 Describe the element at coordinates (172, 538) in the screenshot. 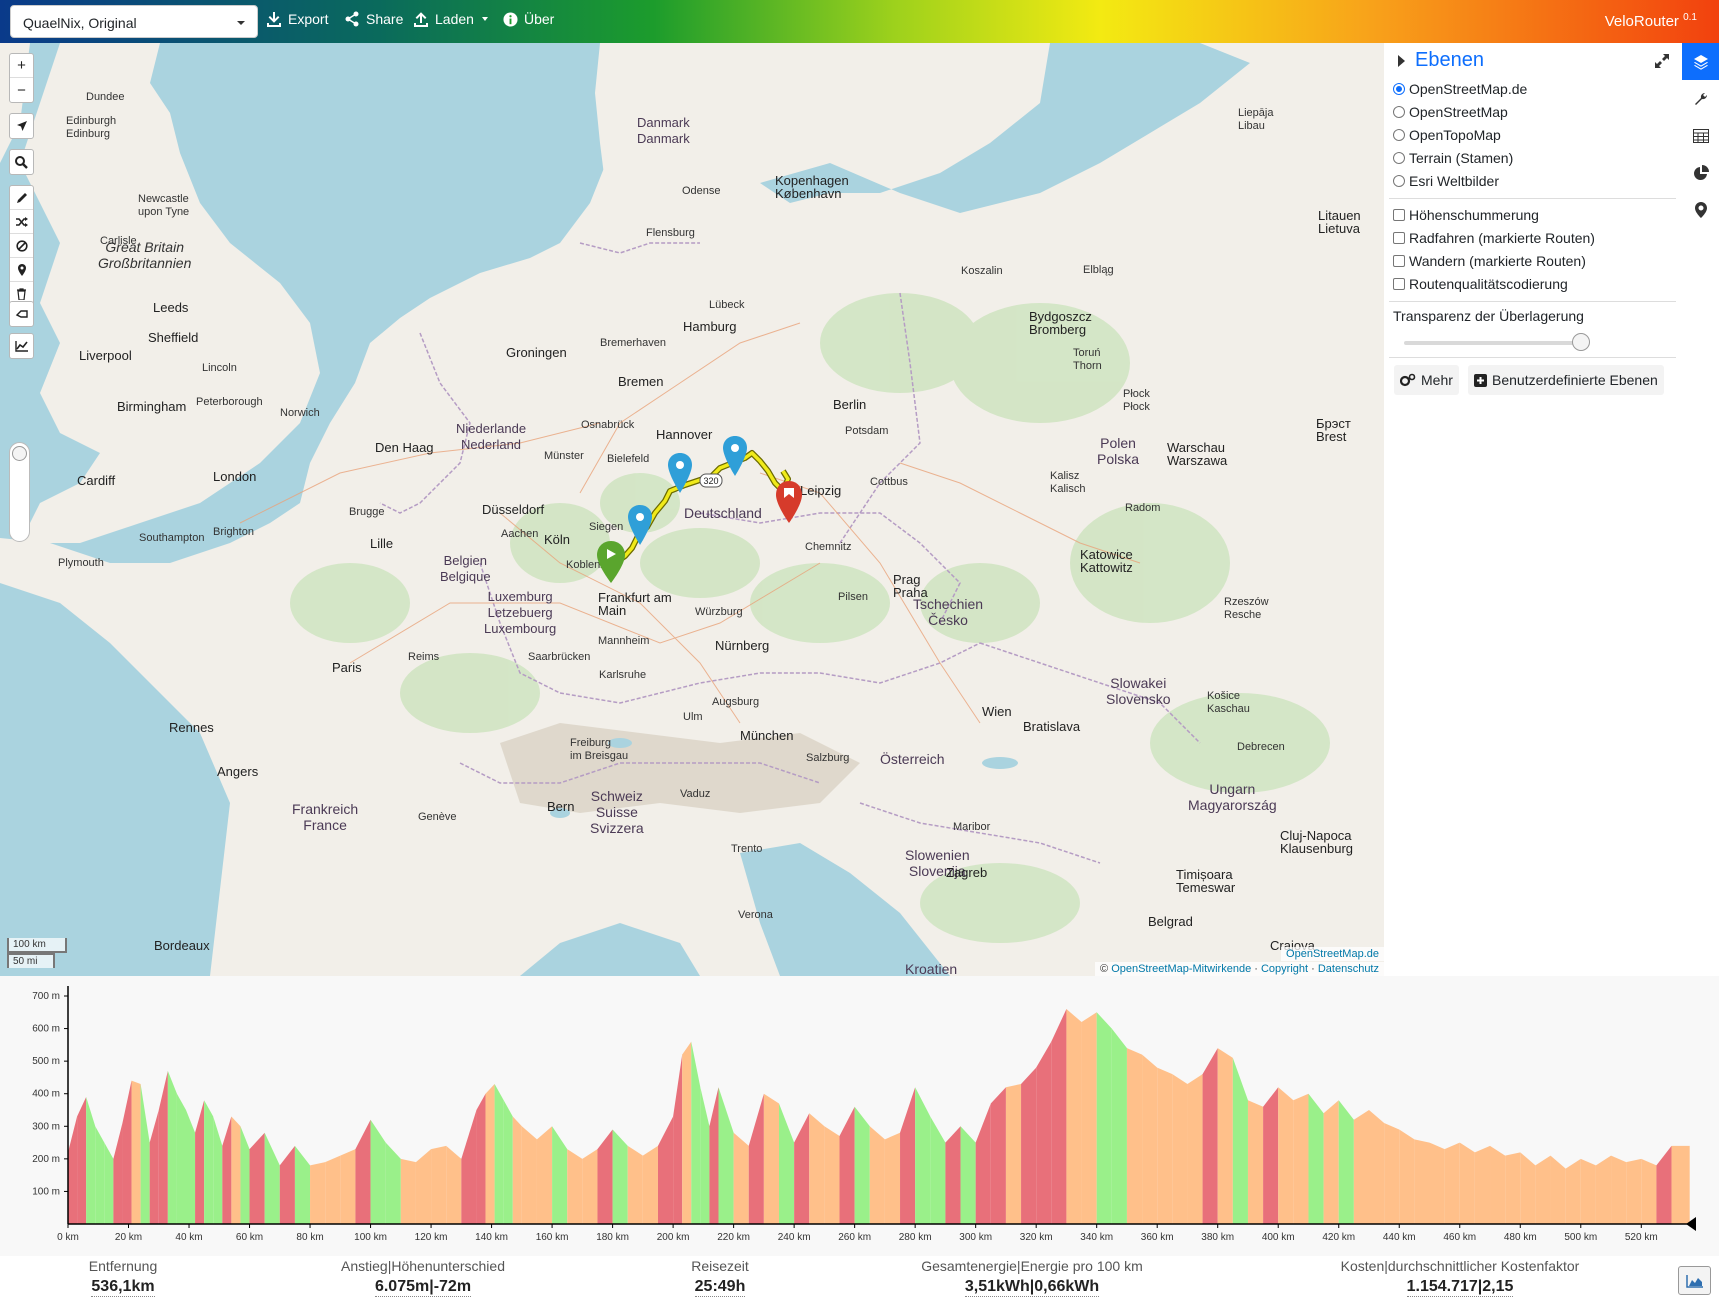

I see `city-label: Southampton` at that location.